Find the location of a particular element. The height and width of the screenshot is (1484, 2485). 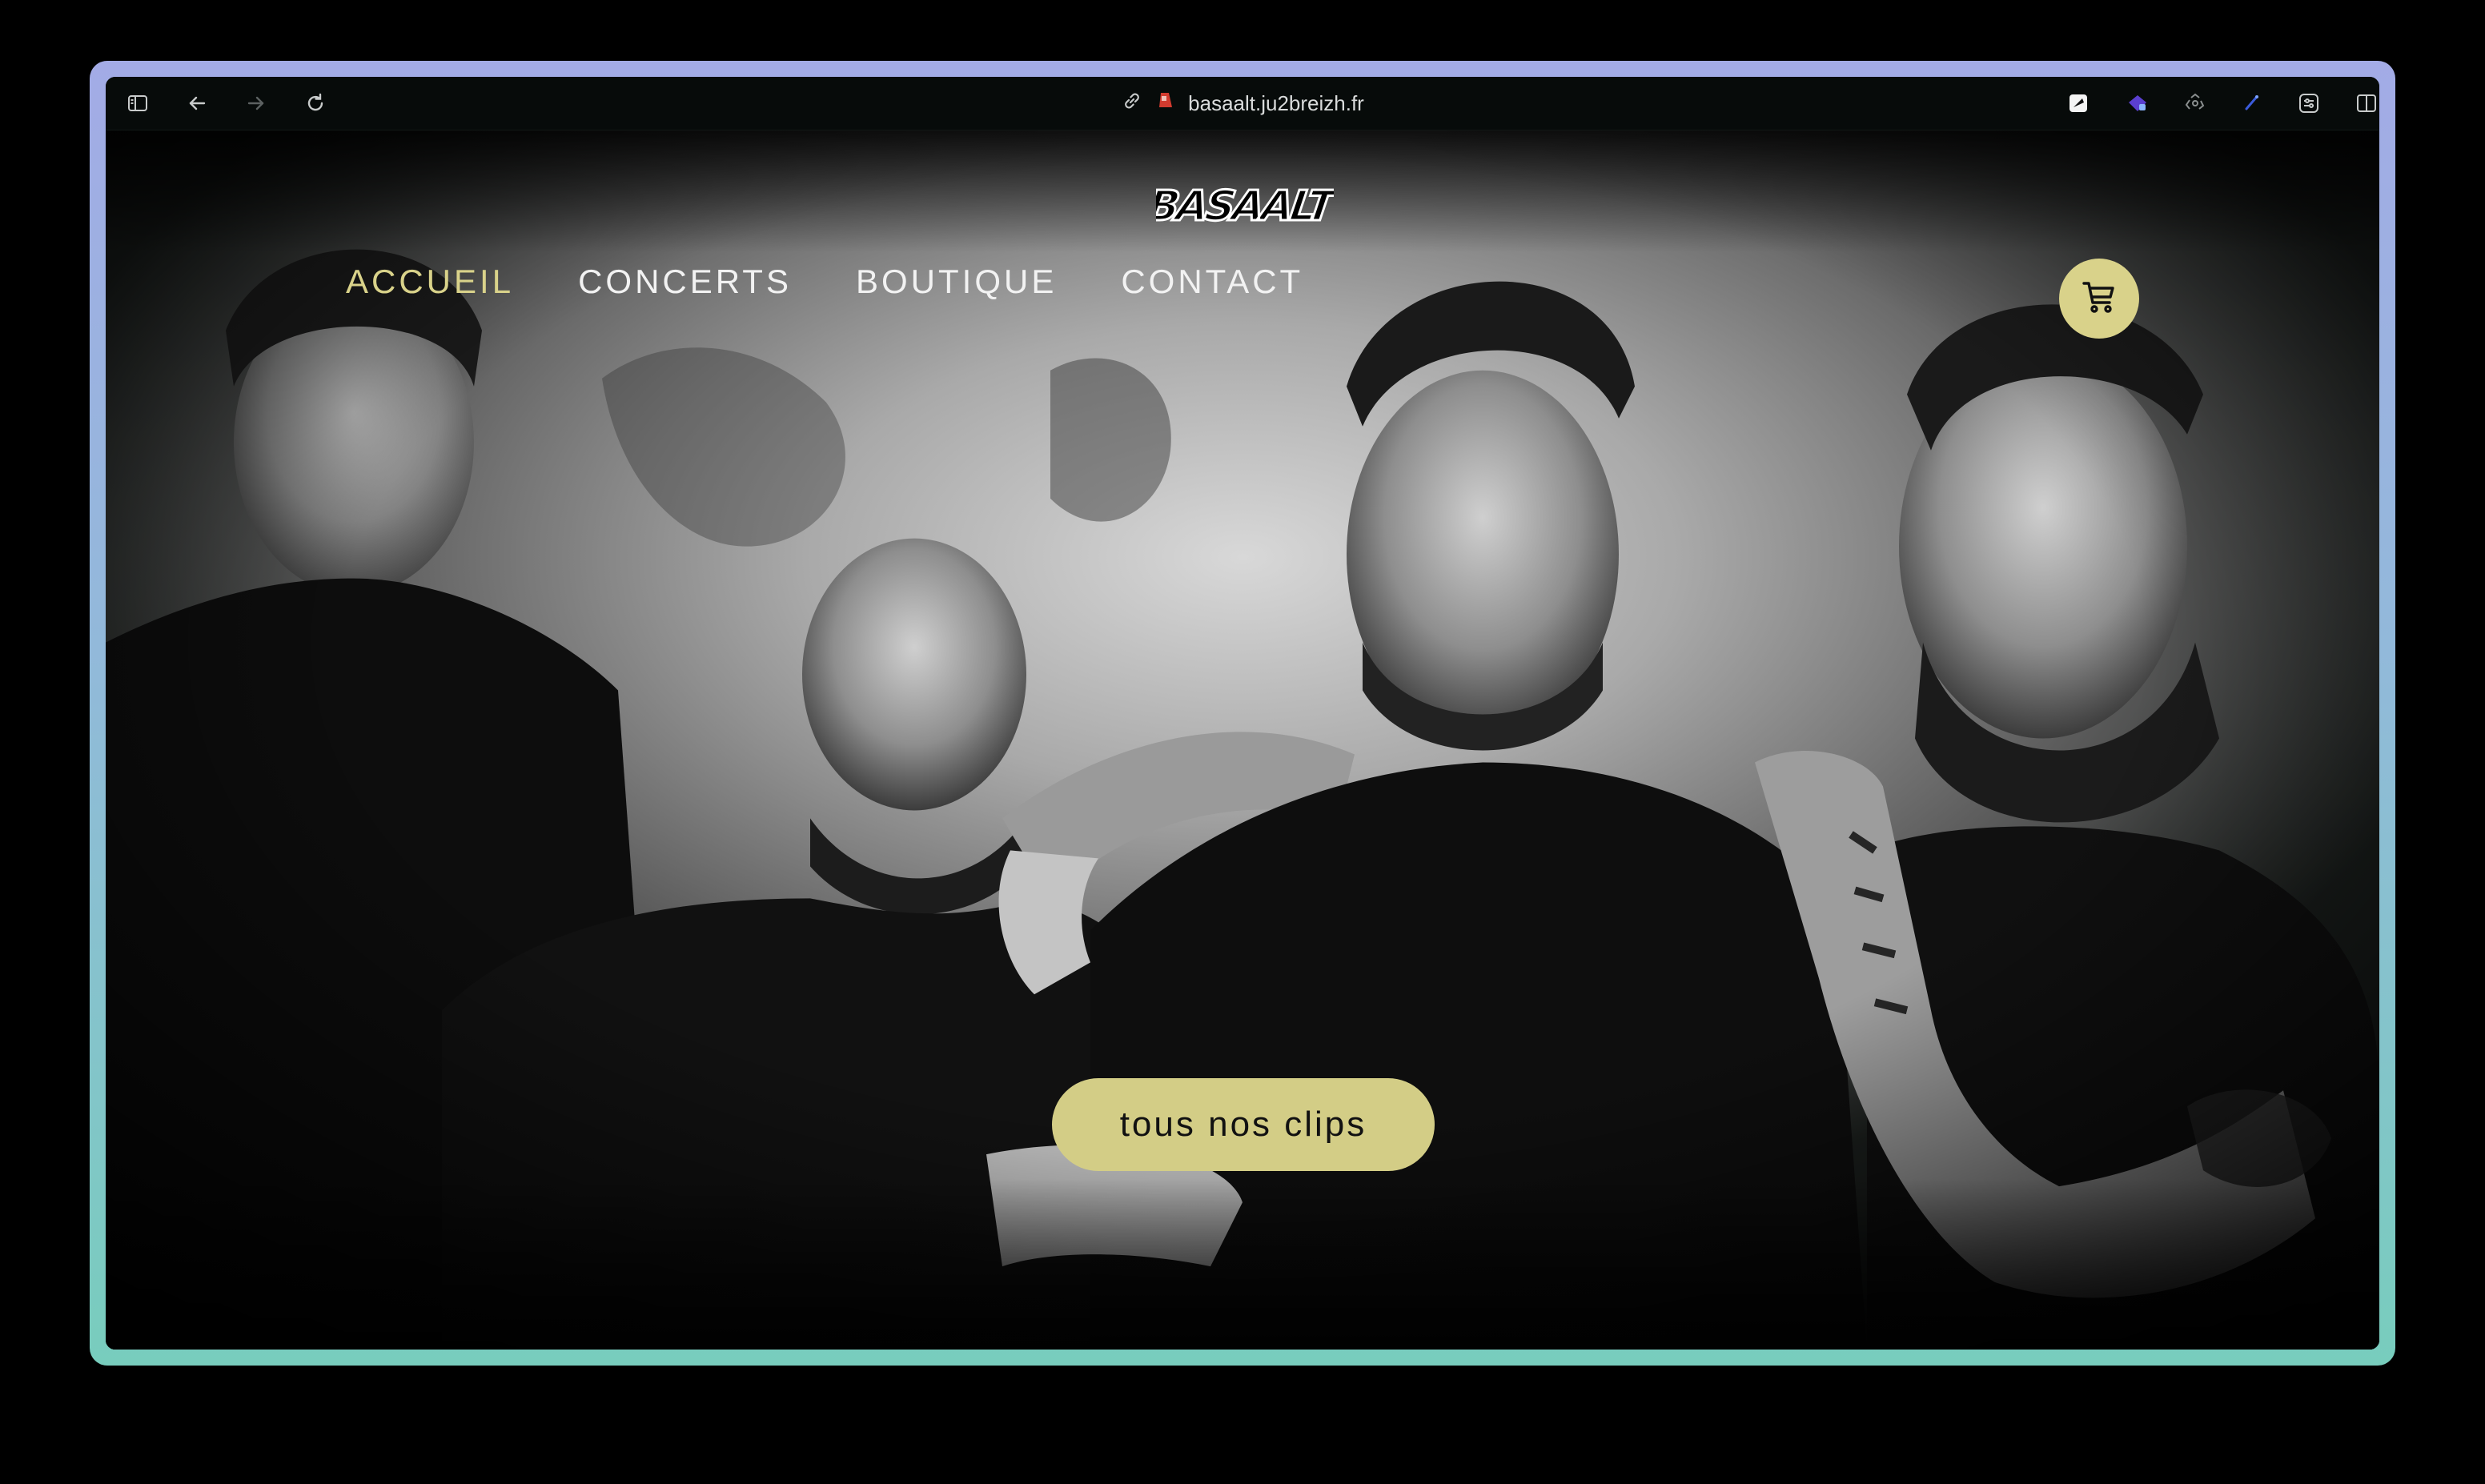

browser-toolbar: basaalt.ju2breizh.fr is located at coordinates (1242, 103).